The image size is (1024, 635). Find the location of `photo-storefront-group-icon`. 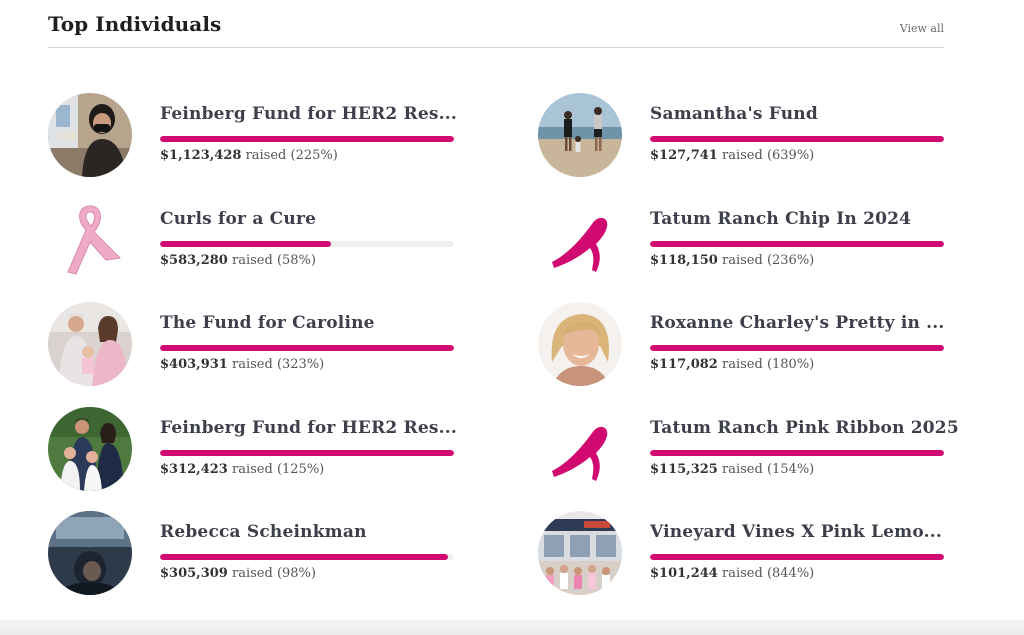

photo-storefront-group-icon is located at coordinates (580, 553).